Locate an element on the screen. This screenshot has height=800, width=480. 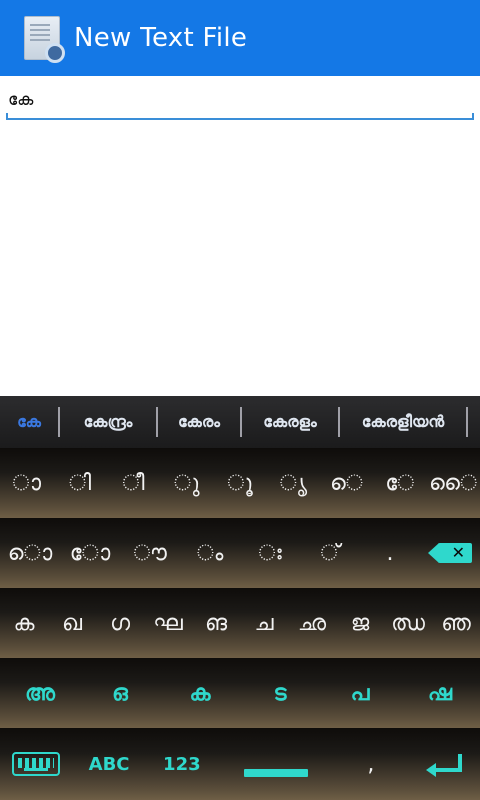
key: േ is located at coordinates (399, 483).